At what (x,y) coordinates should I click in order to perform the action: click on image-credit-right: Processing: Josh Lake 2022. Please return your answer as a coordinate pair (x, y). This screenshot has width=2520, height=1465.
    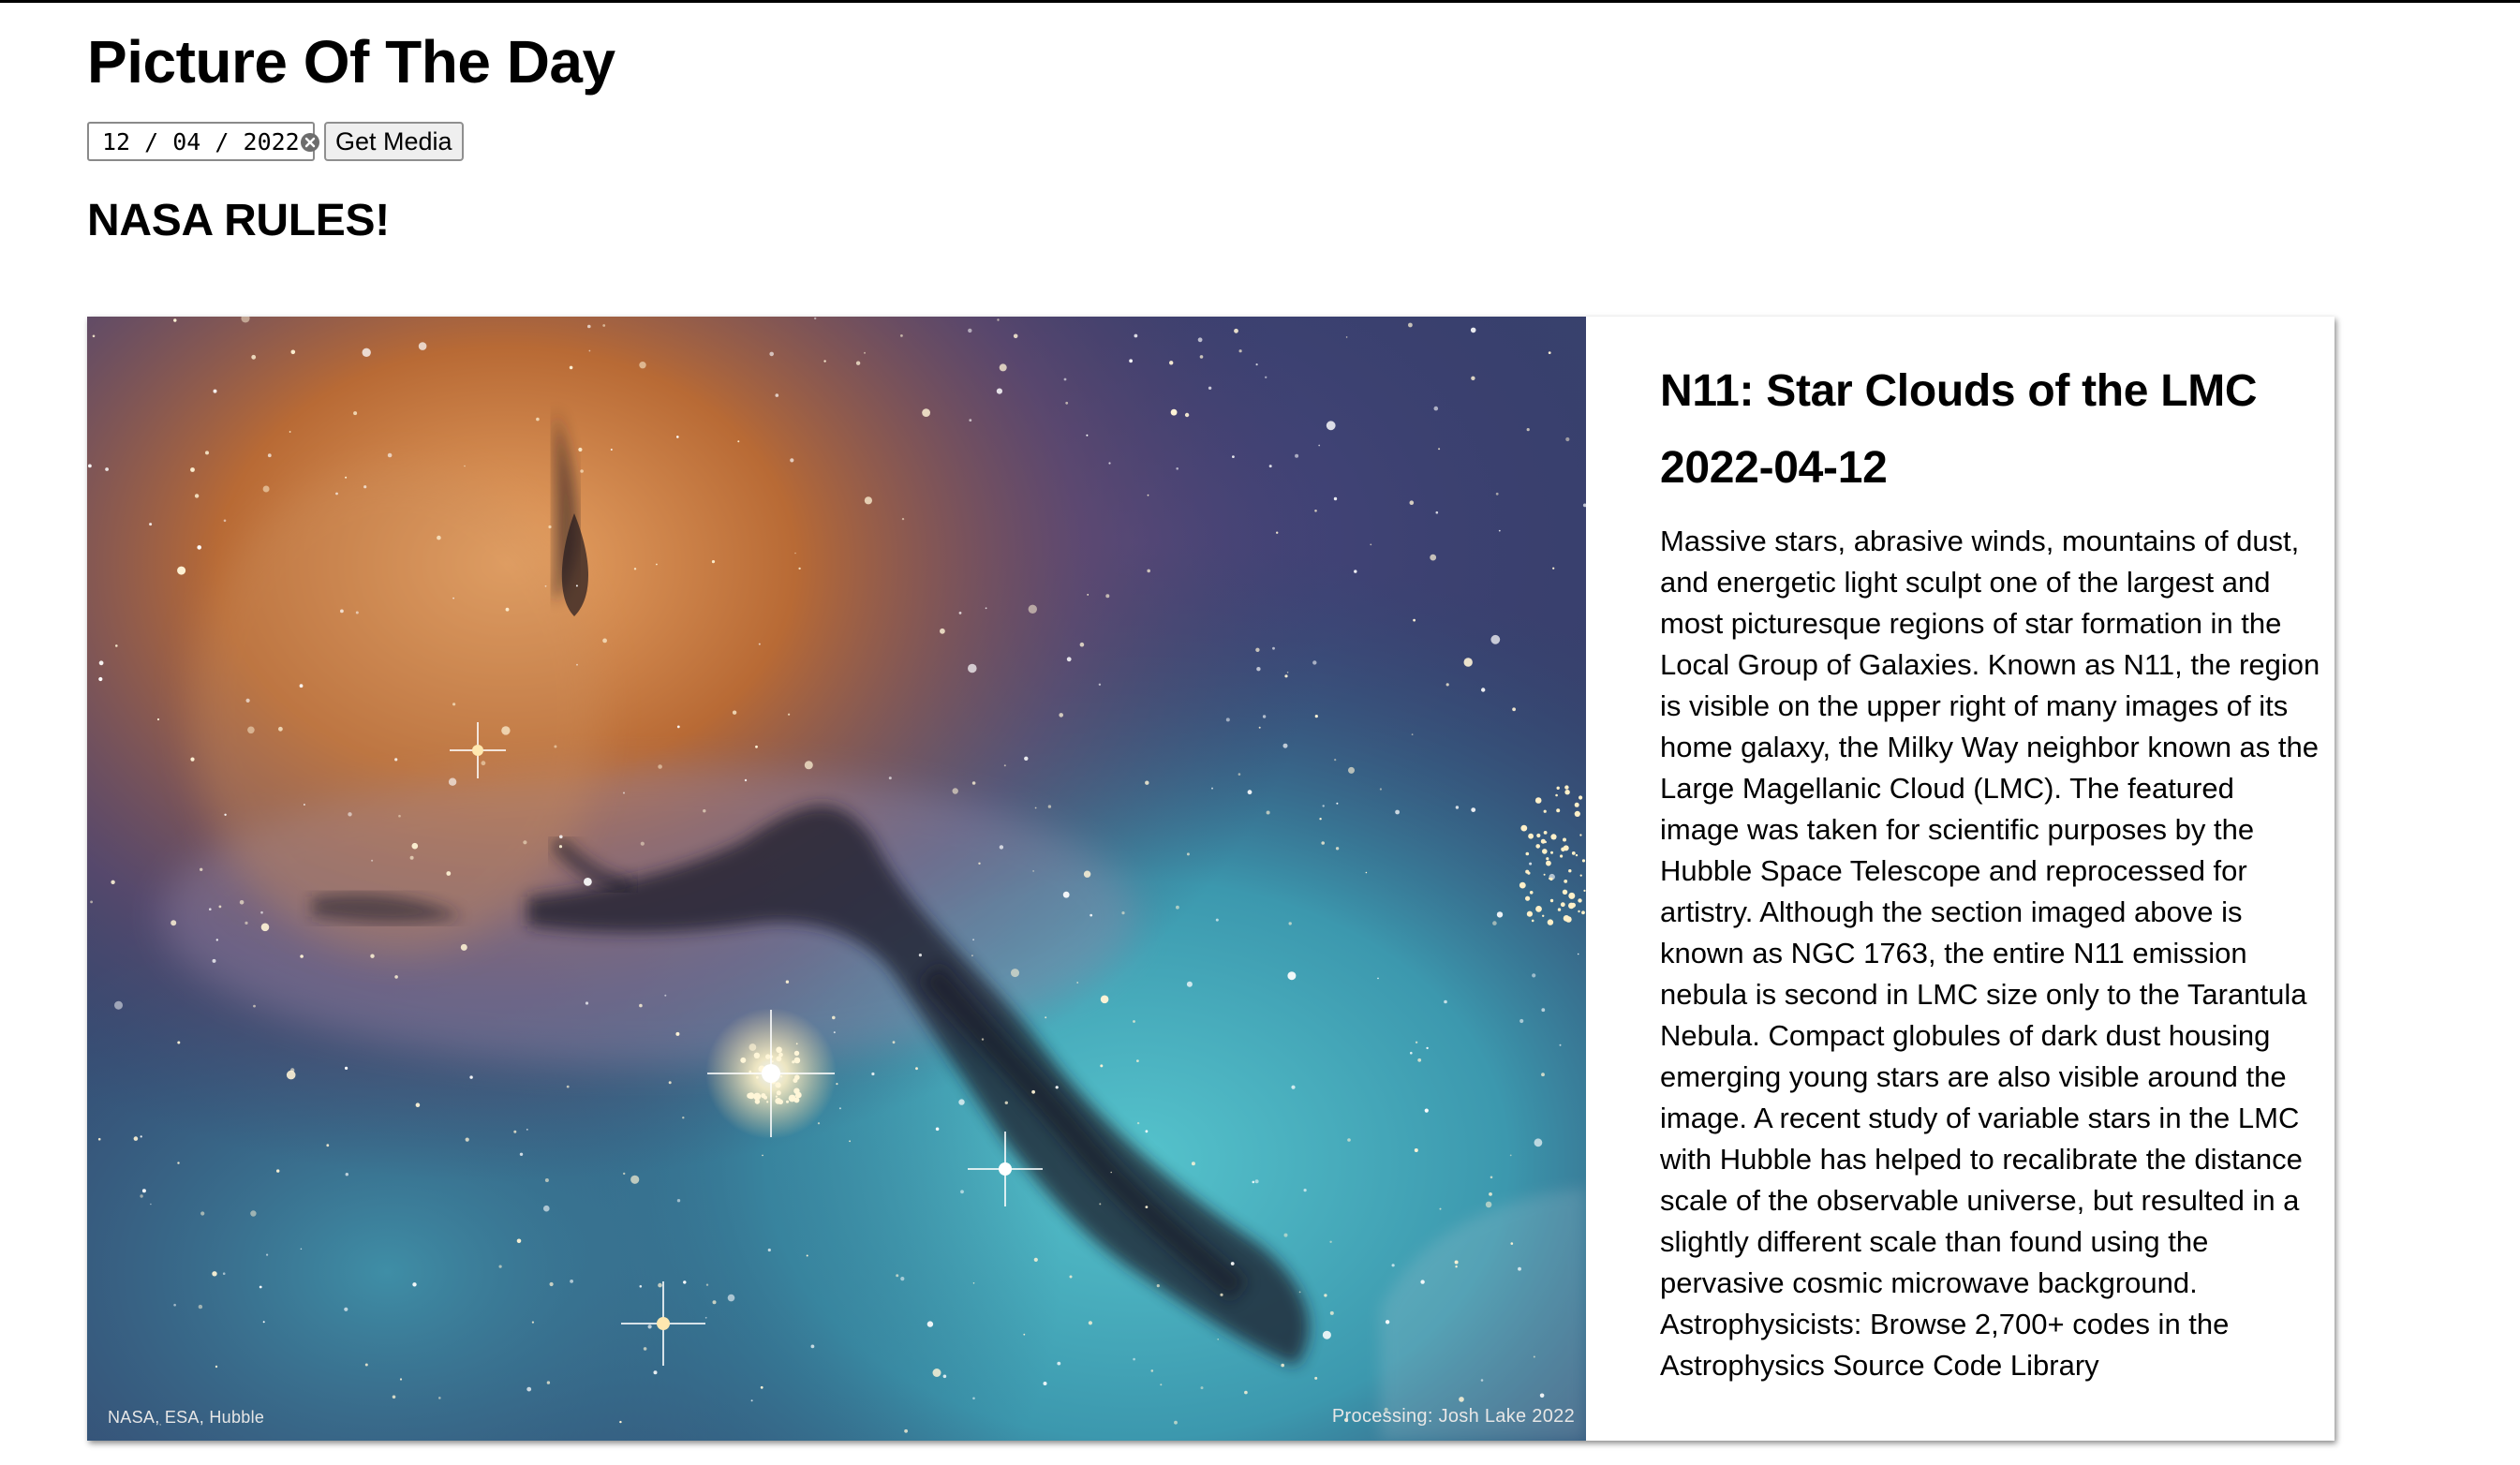
    Looking at the image, I should click on (1453, 1416).